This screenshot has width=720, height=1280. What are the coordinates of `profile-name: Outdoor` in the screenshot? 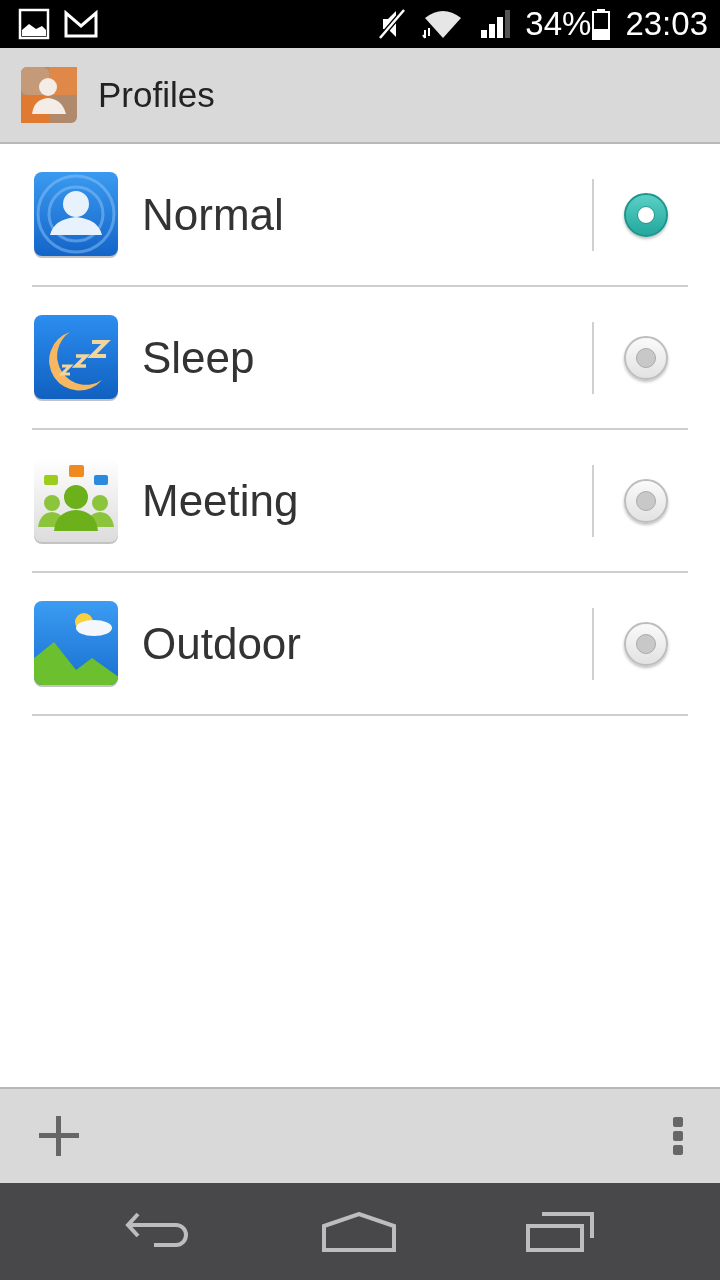 It's located at (222, 643).